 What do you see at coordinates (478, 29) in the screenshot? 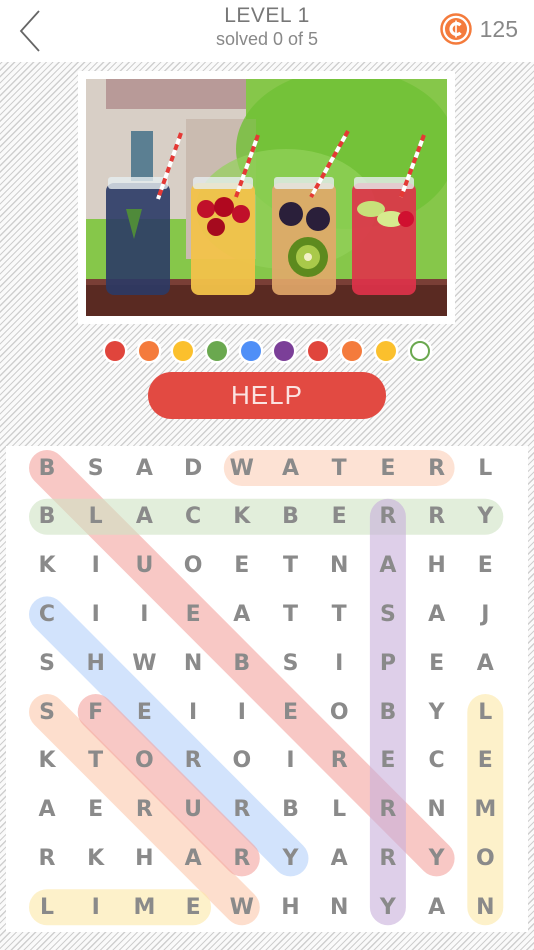
I see `coin-balance: 125` at bounding box center [478, 29].